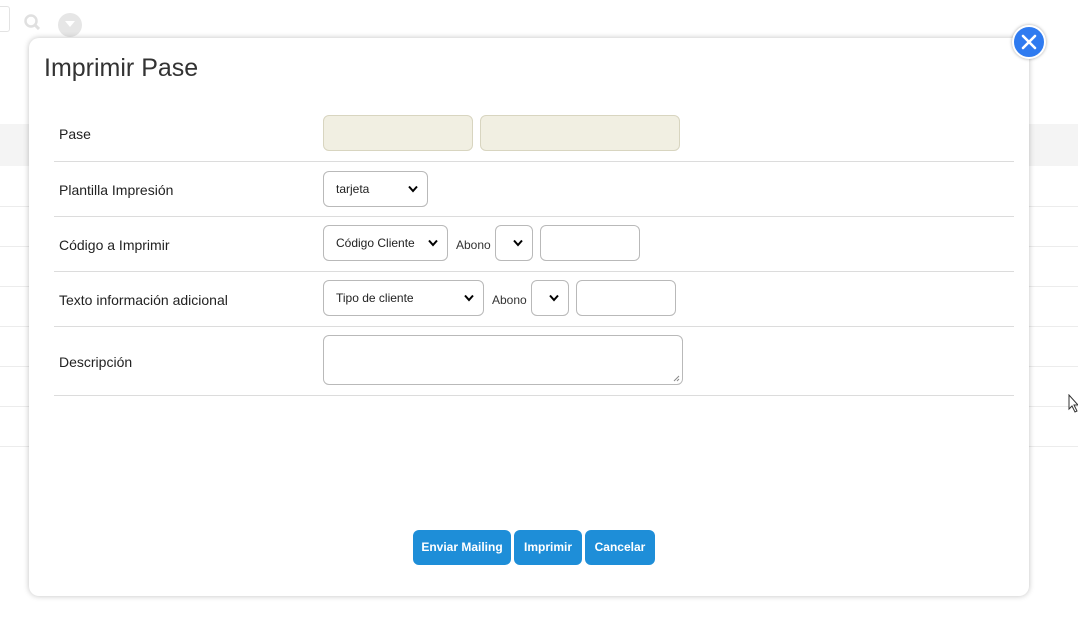 This screenshot has height=631, width=1078. Describe the element at coordinates (116, 190) in the screenshot. I see `plantilla-label: Plantilla Impresión` at that location.